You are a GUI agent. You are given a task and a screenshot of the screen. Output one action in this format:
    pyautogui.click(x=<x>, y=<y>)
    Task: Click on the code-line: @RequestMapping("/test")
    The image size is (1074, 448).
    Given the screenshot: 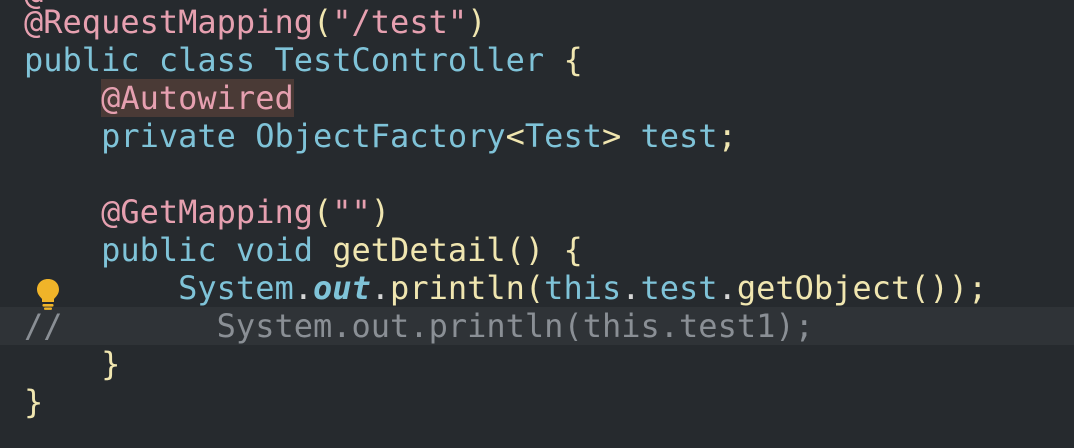 What is the action you would take?
    pyautogui.click(x=537, y=22)
    